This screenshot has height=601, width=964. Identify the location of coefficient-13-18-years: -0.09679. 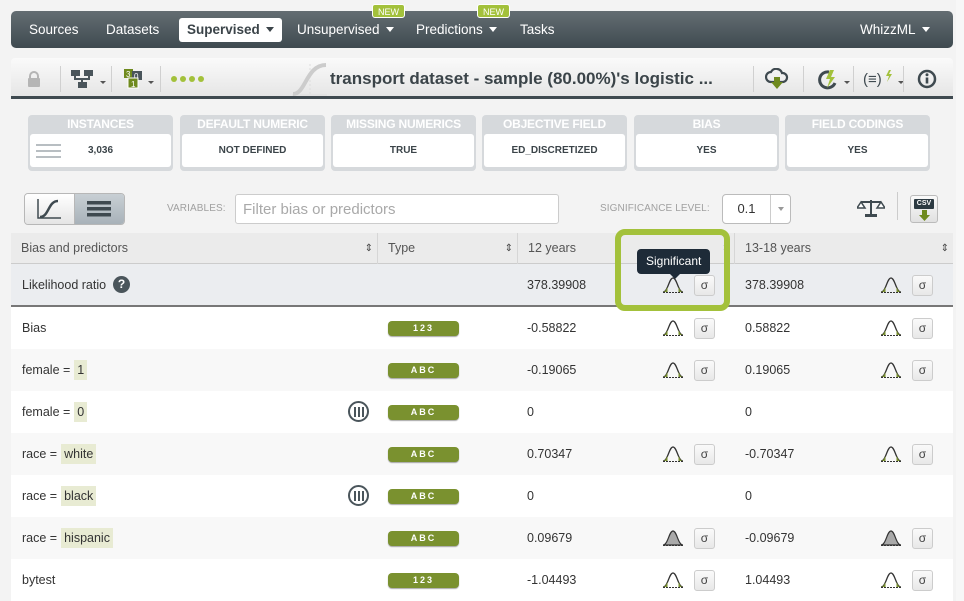
(770, 538).